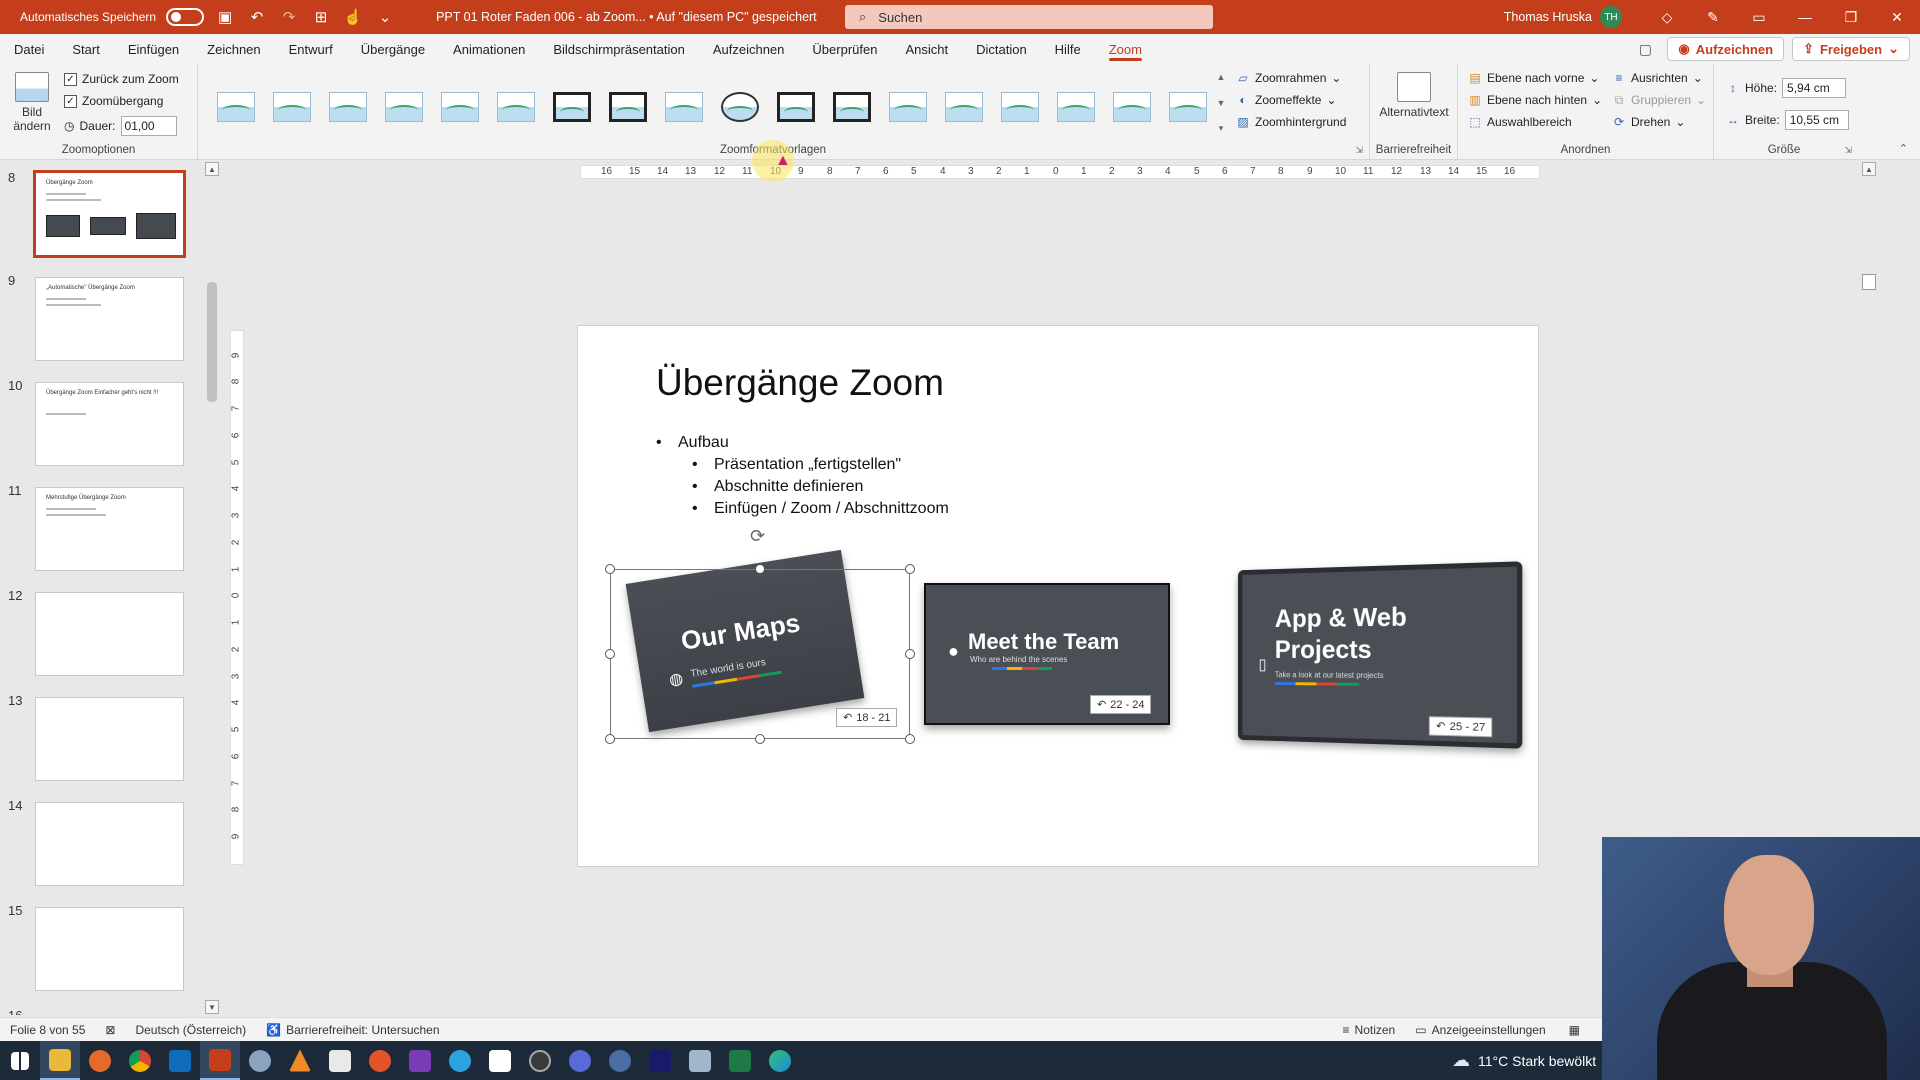  Describe the element at coordinates (20, 1060) in the screenshot. I see `windows-start-icon` at that location.